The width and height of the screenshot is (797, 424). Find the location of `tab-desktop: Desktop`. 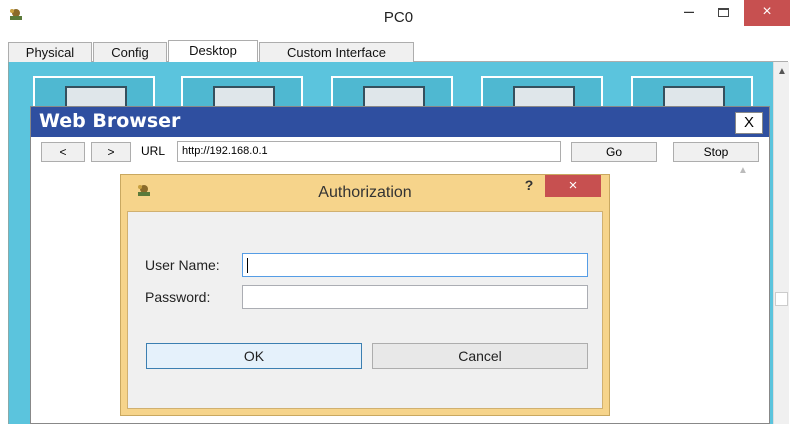

tab-desktop: Desktop is located at coordinates (213, 51).